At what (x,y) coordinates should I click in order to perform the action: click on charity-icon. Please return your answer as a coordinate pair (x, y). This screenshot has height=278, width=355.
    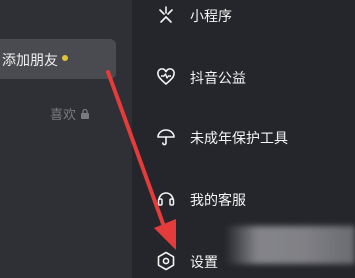
    Looking at the image, I should click on (166, 77).